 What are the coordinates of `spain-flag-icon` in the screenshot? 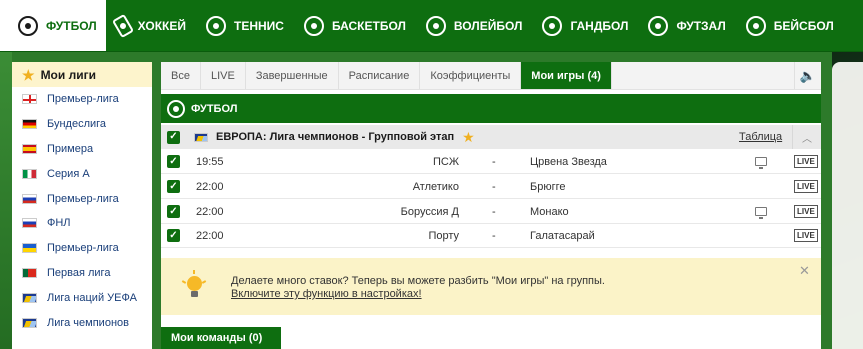 It's located at (29, 148).